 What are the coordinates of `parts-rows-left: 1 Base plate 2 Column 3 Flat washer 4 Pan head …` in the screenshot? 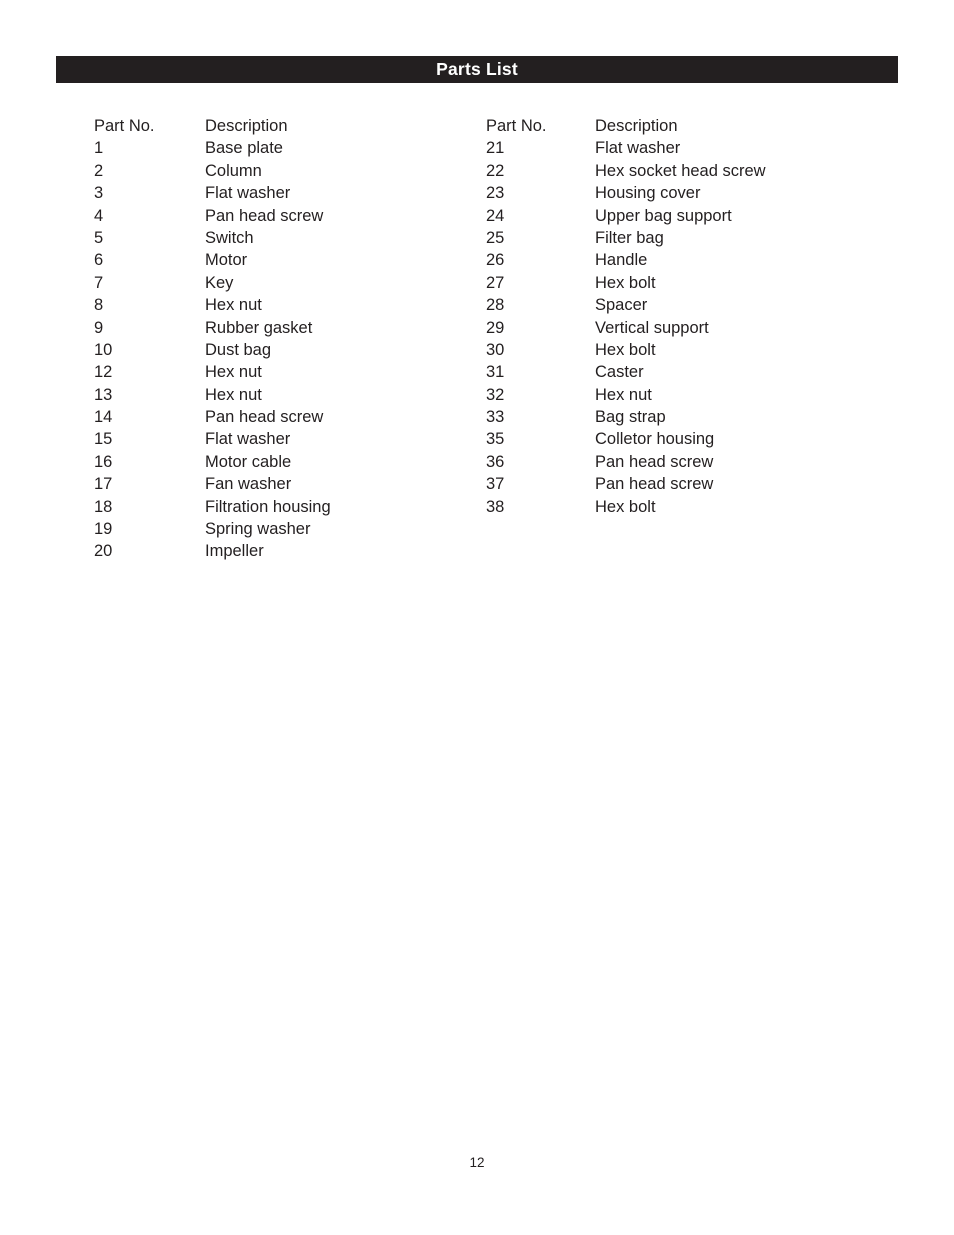 It's located at (212, 349).